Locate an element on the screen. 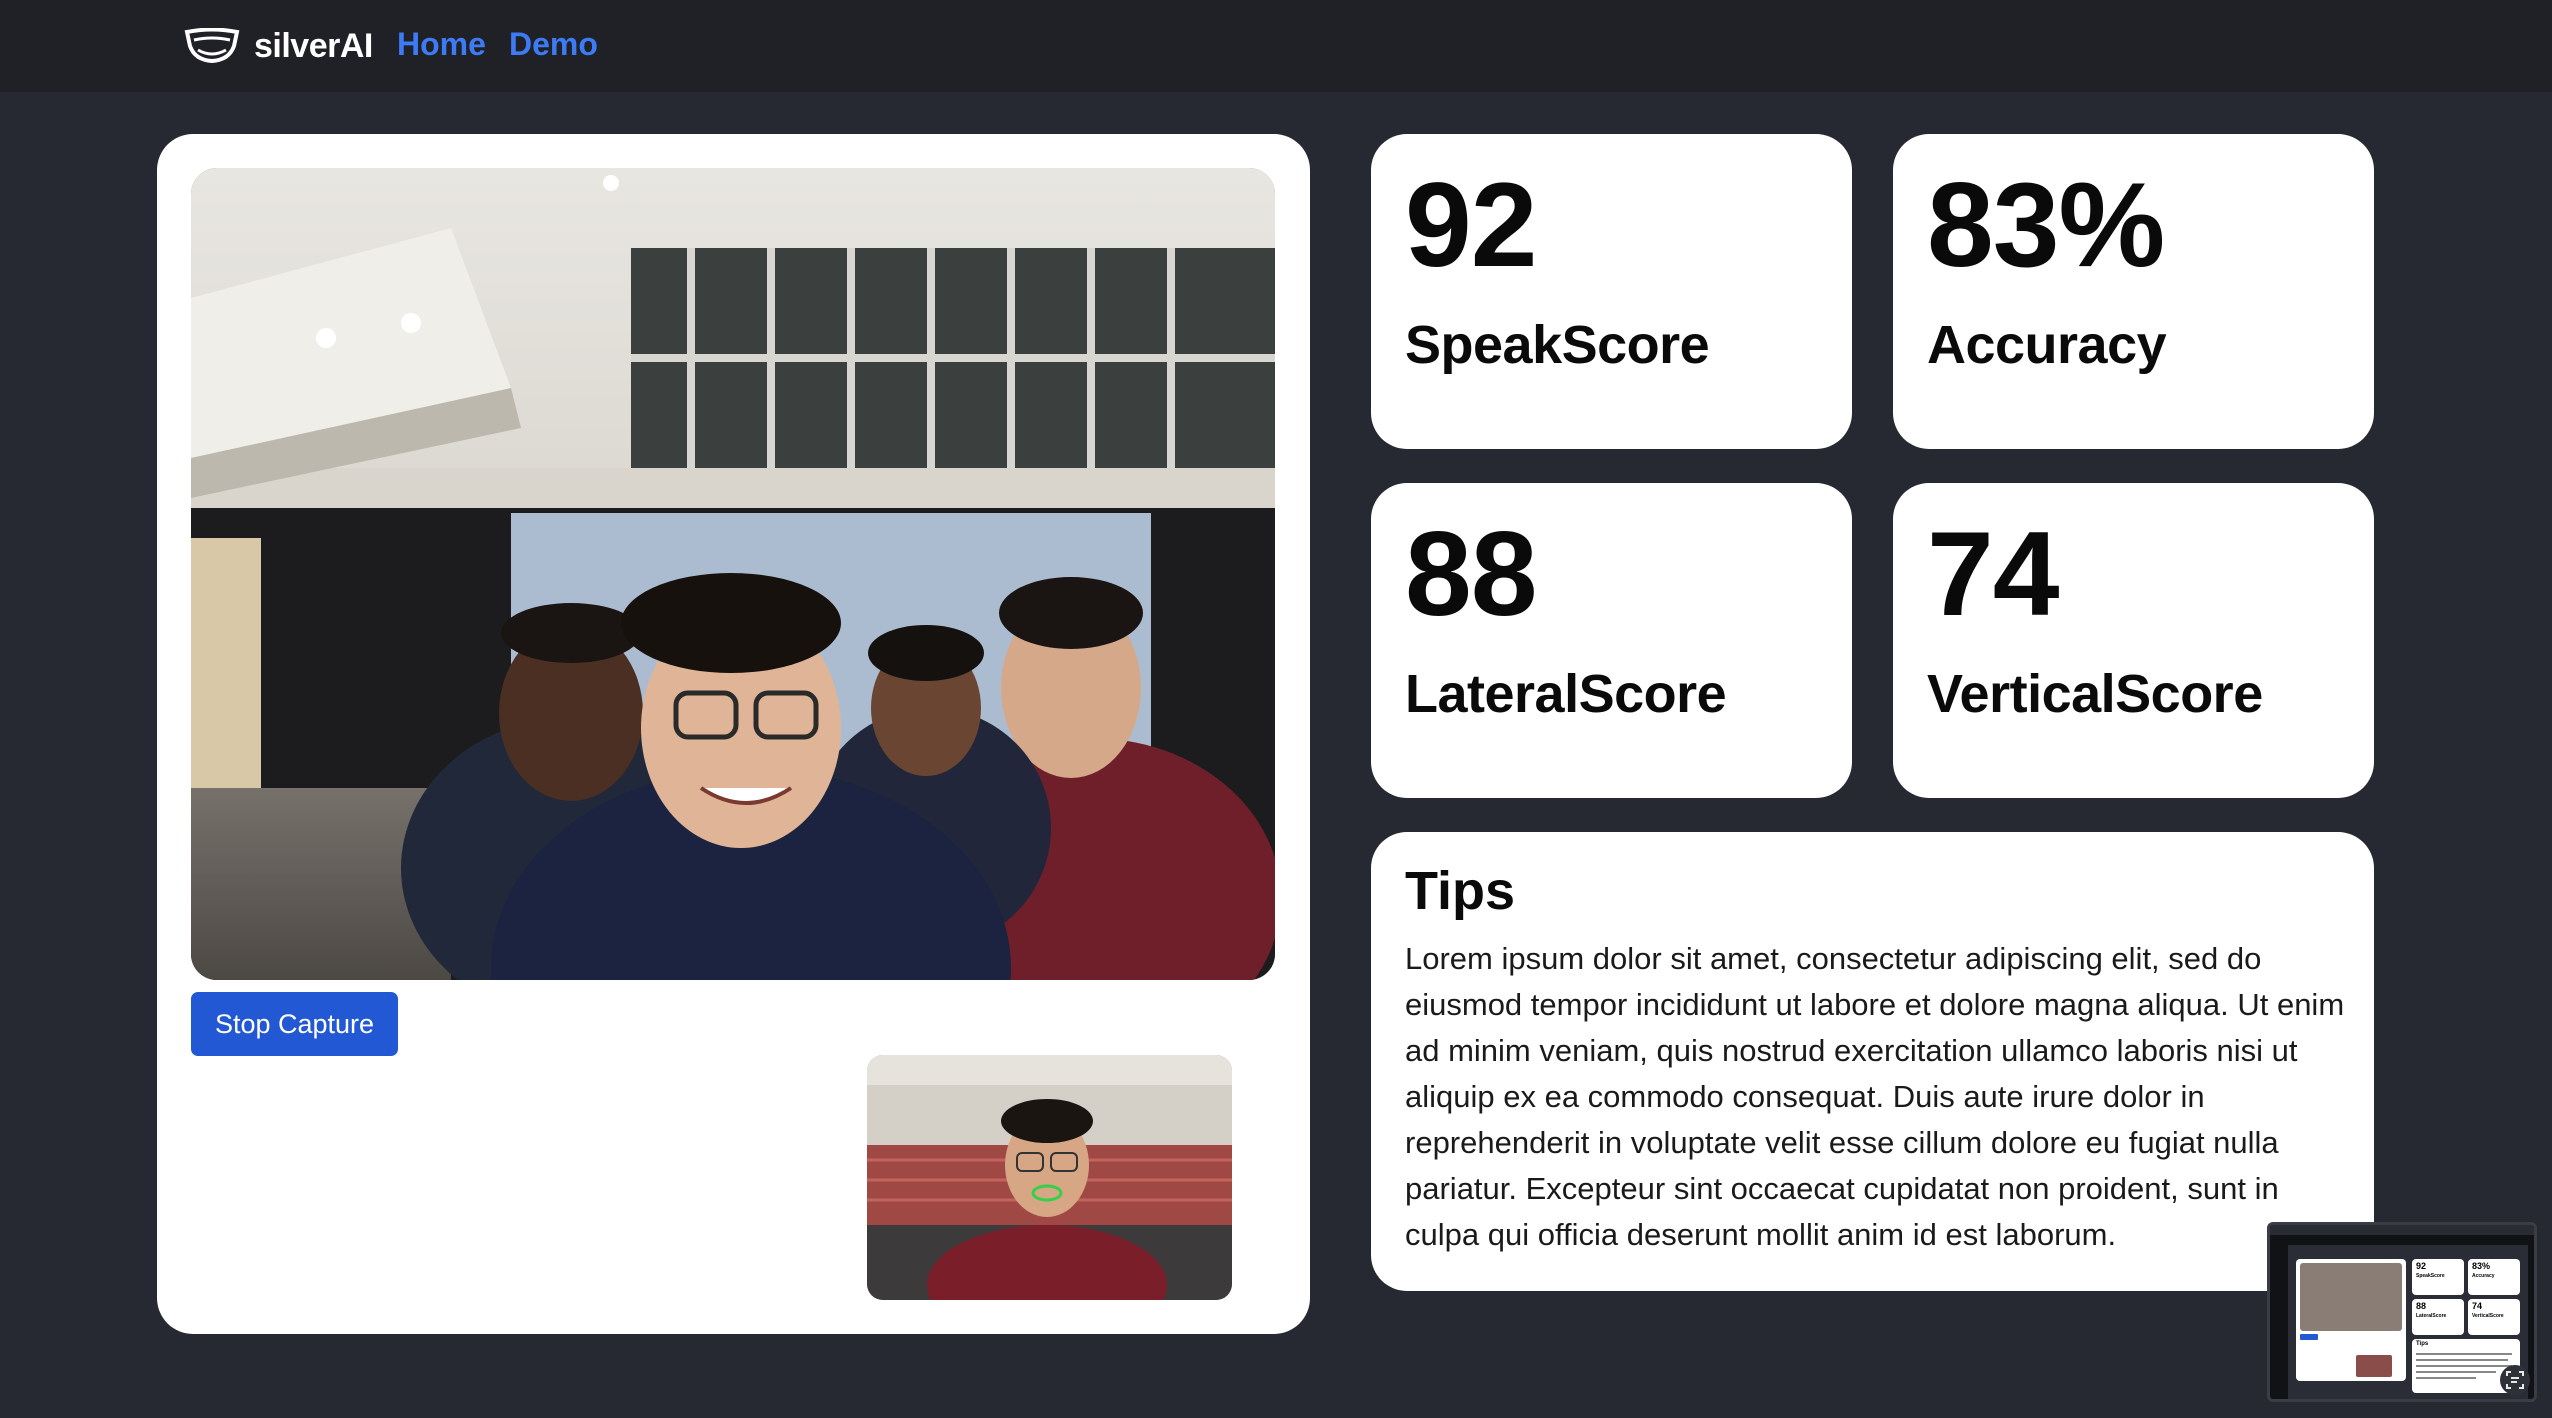 This screenshot has width=2552, height=1418. preview-main-video is located at coordinates (2351, 1297).